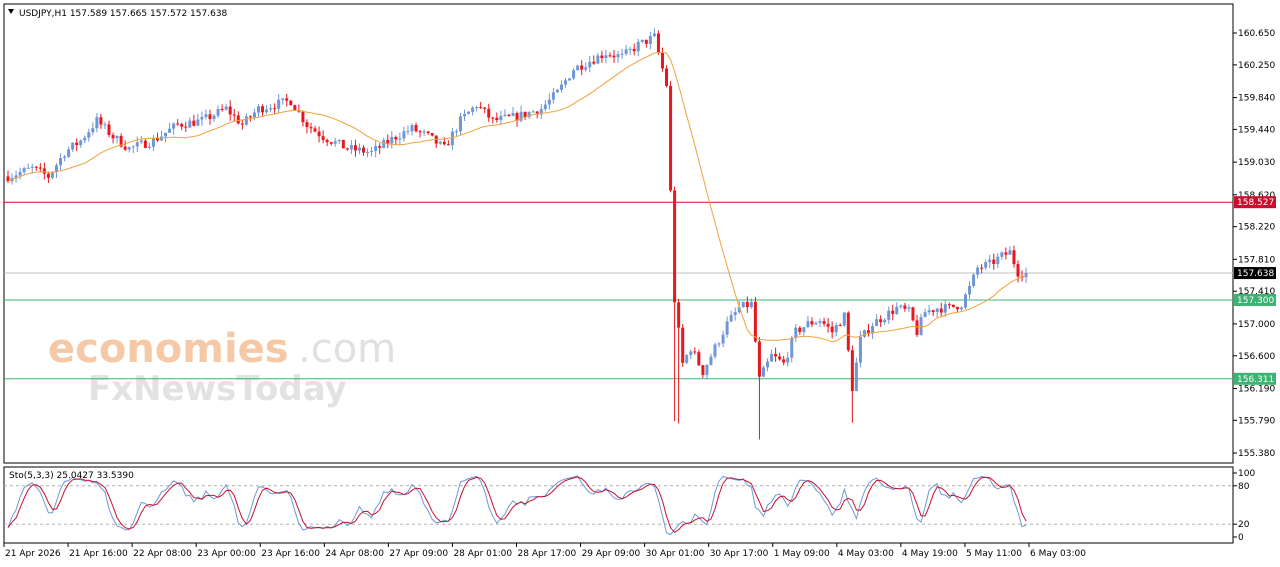 This screenshot has width=1280, height=567. I want to click on dropdown-icon, so click(11, 11).